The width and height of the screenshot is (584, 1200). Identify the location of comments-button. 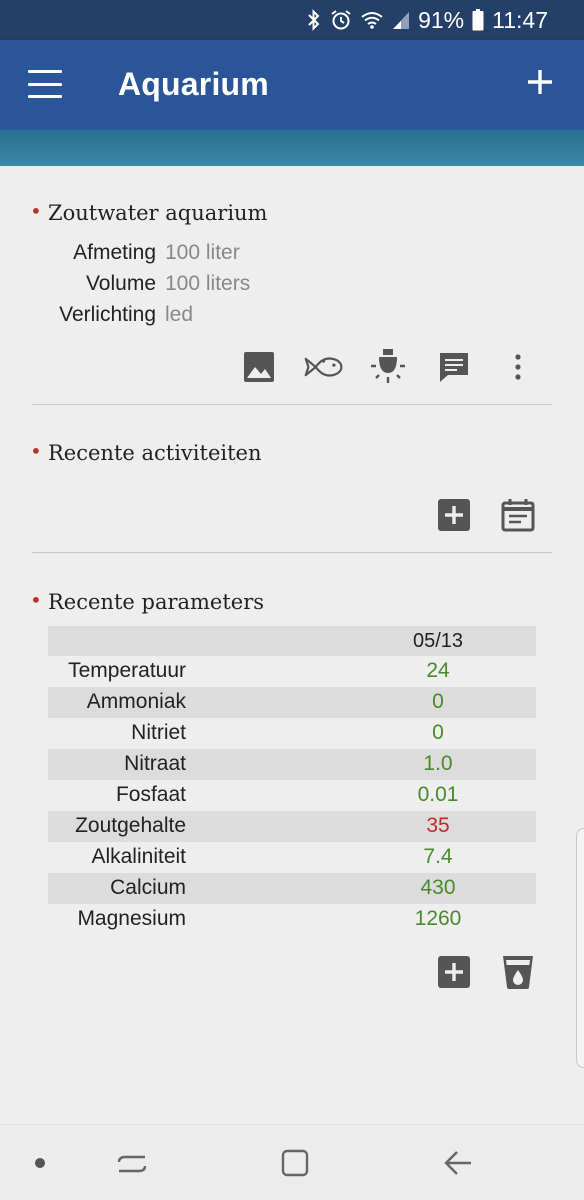
(454, 367).